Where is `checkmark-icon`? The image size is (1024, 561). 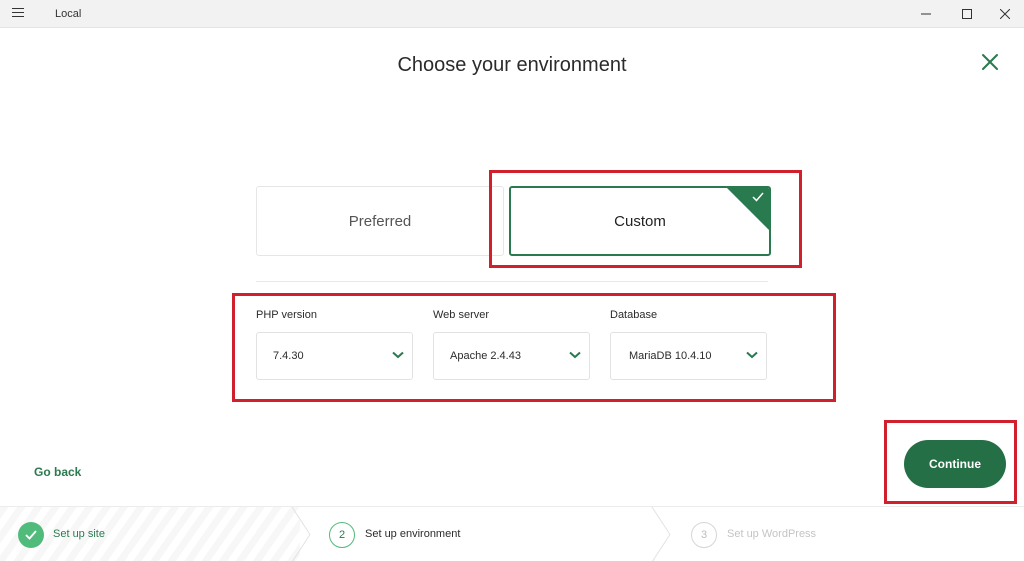 checkmark-icon is located at coordinates (31, 535).